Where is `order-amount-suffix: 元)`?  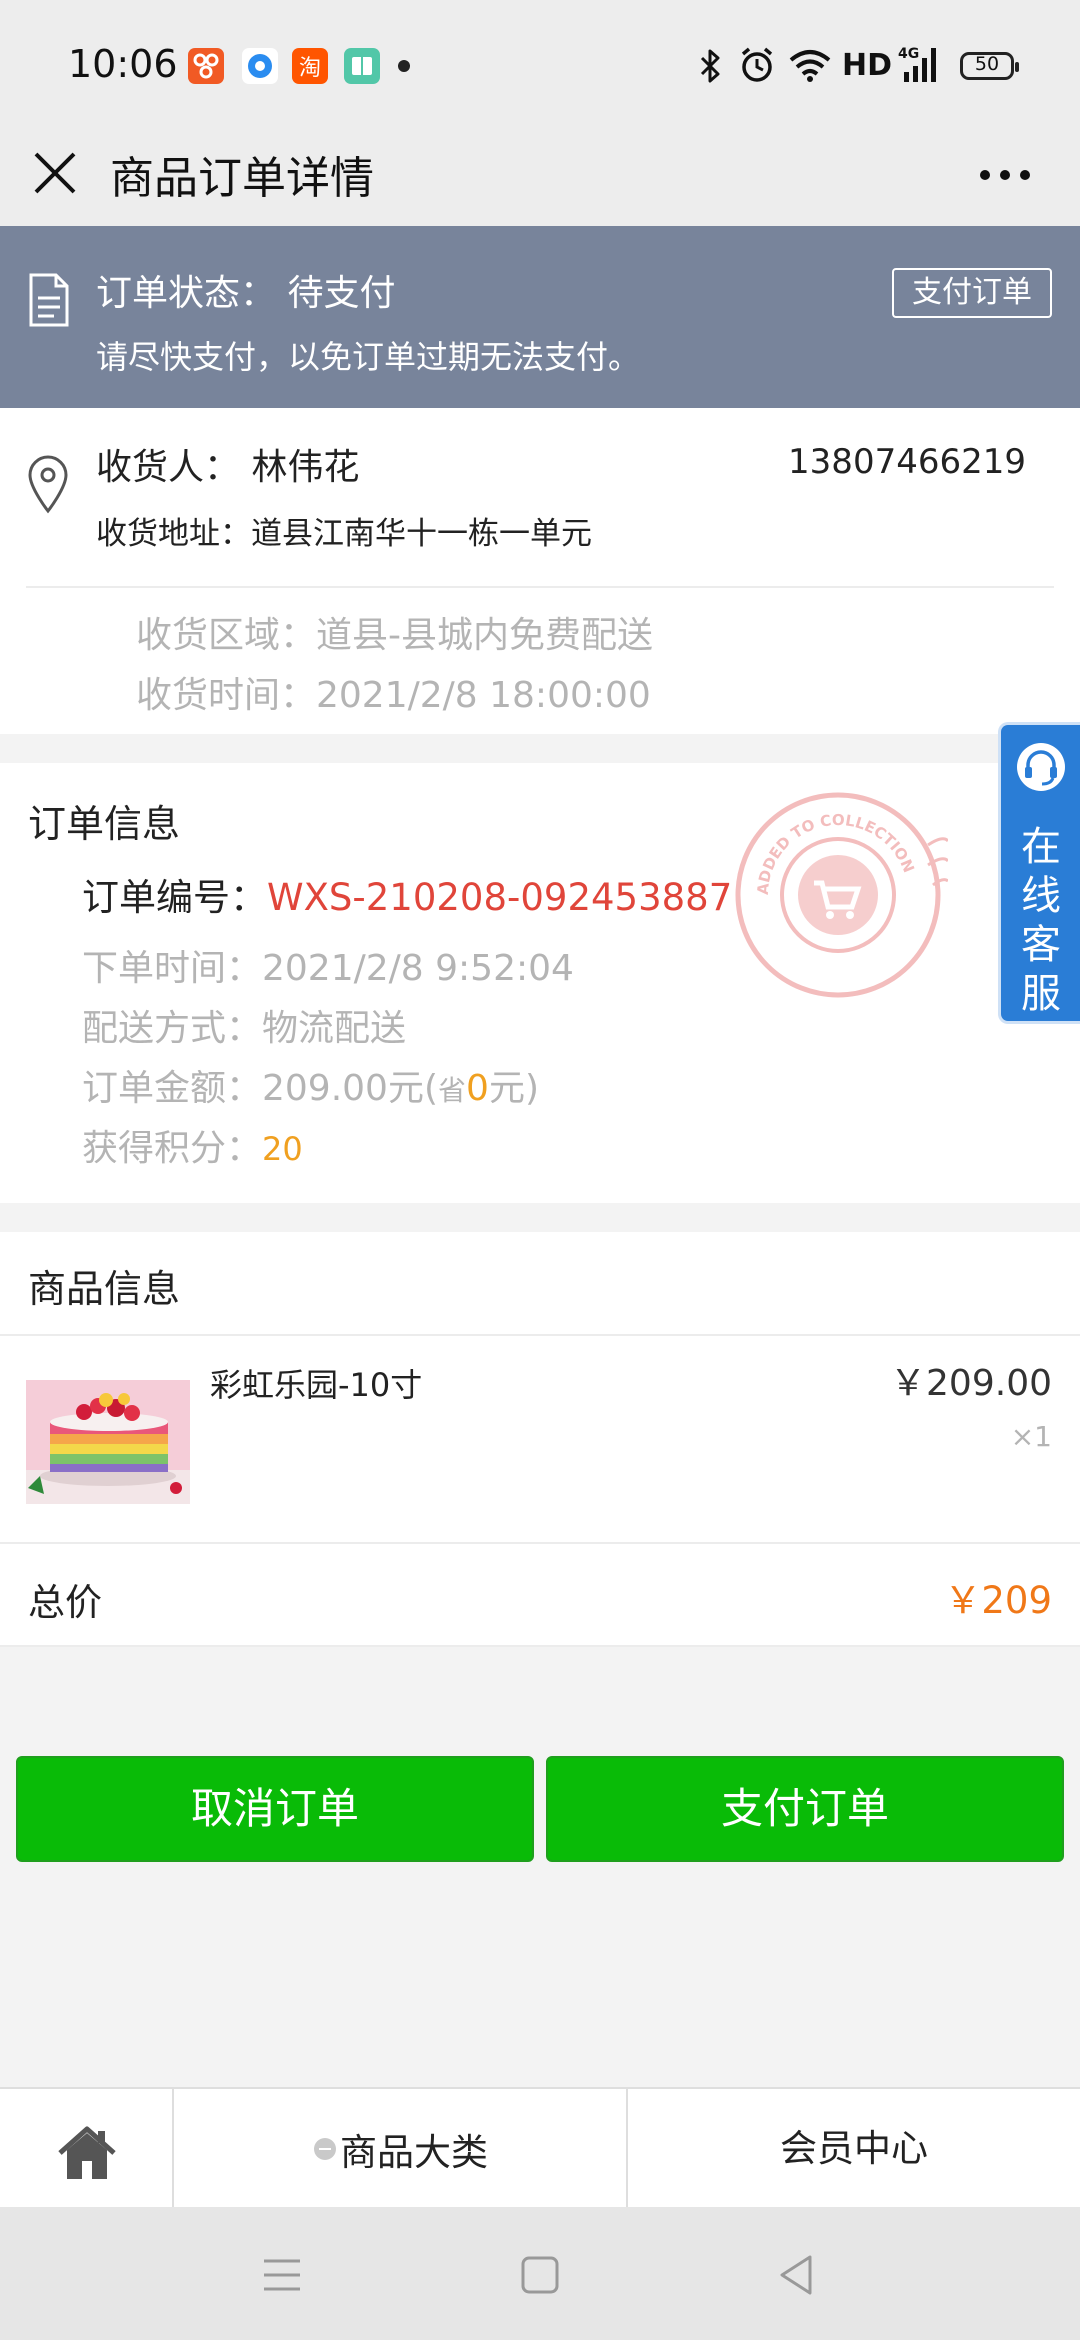
order-amount-suffix: 元) is located at coordinates (513, 1088).